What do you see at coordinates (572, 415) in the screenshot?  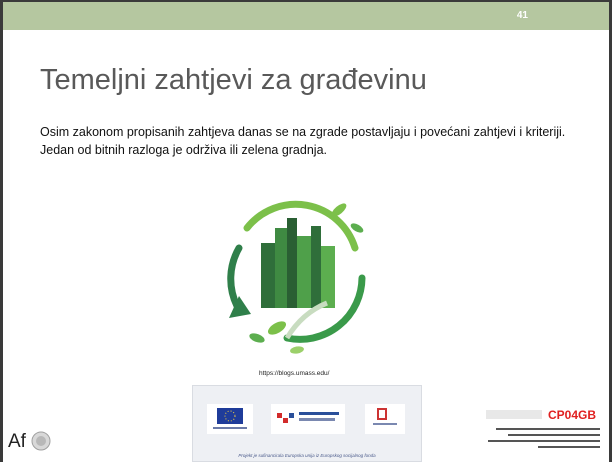 I see `svg-text: CP04GB` at bounding box center [572, 415].